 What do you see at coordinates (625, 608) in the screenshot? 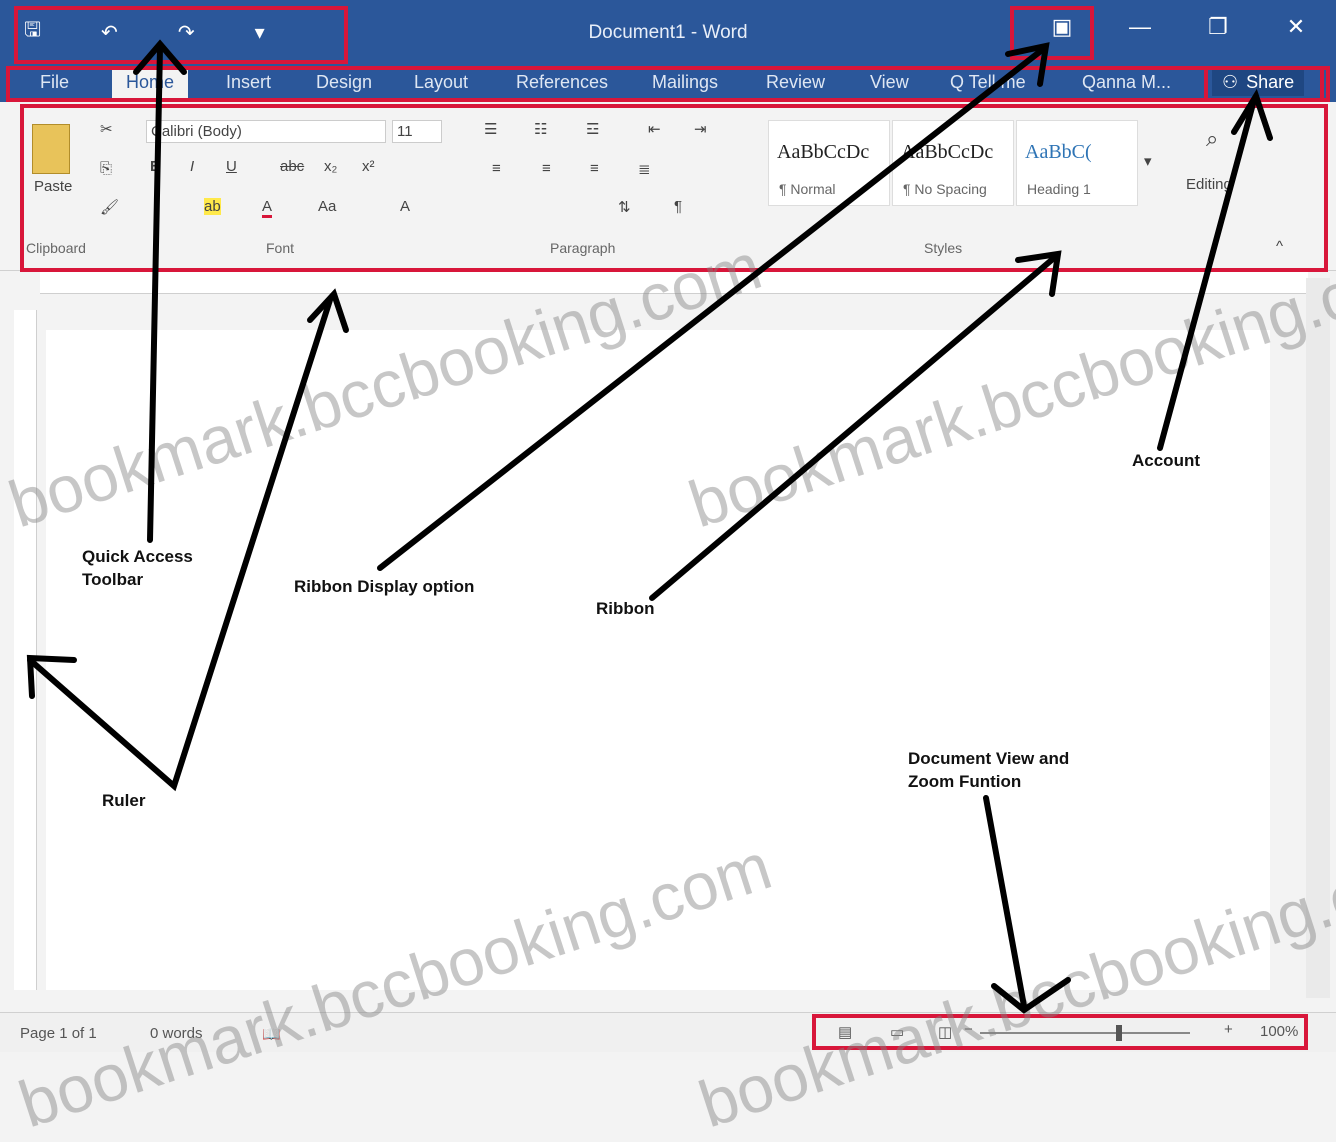
I see `callout-ribbon: Ribbon` at bounding box center [625, 608].